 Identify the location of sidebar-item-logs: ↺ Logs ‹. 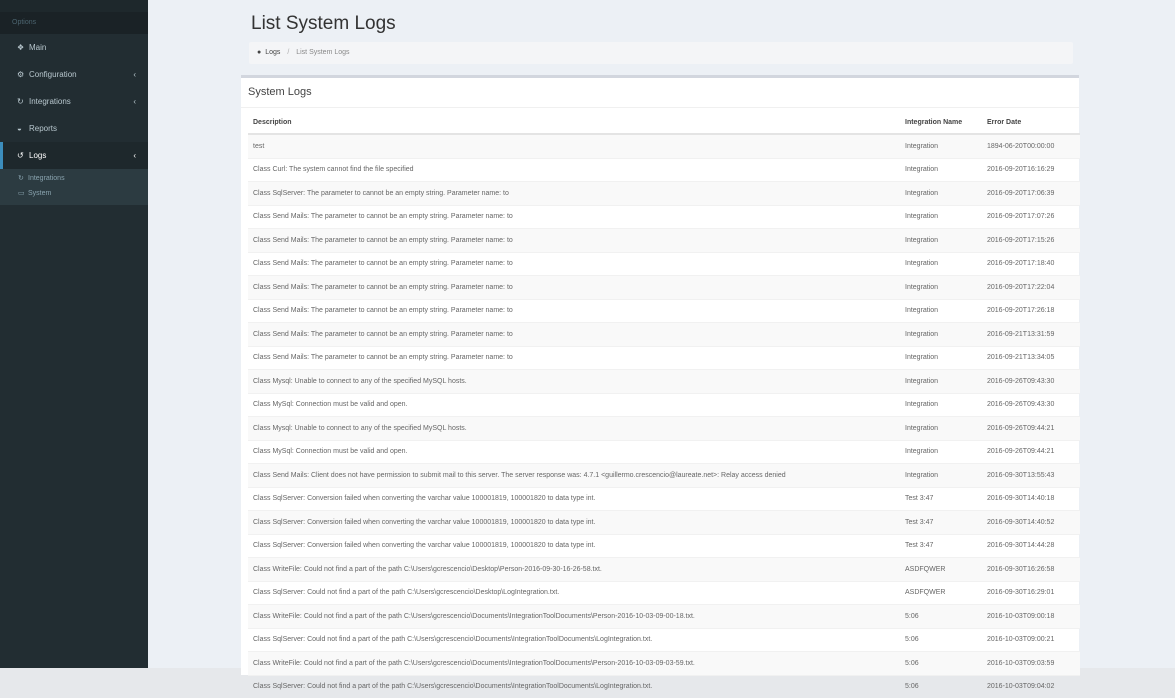
(74, 155).